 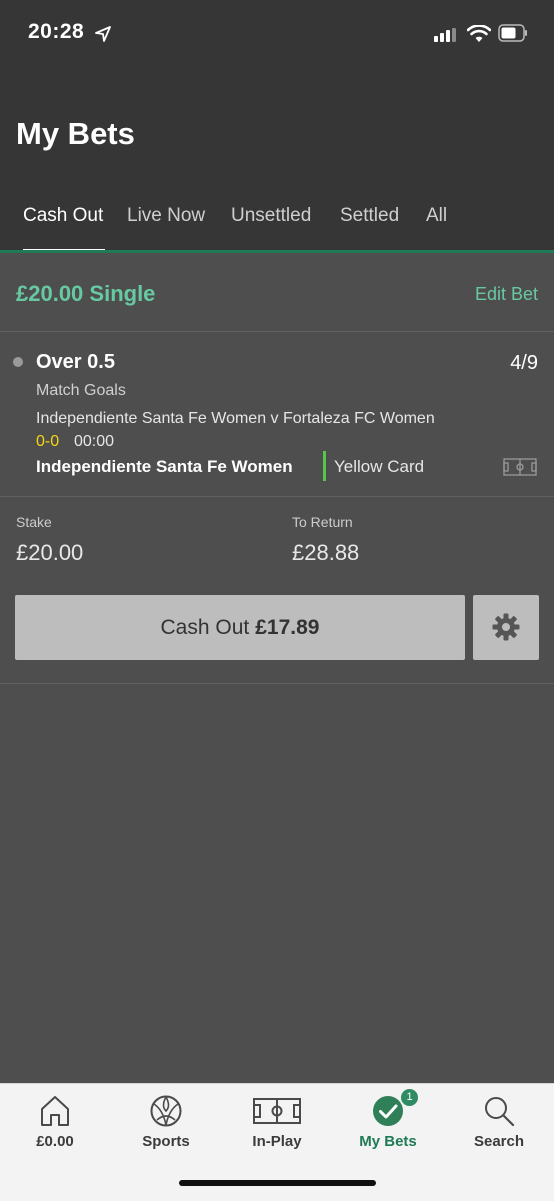 What do you see at coordinates (287, 627) in the screenshot?
I see `cash-out-amount: £17.89` at bounding box center [287, 627].